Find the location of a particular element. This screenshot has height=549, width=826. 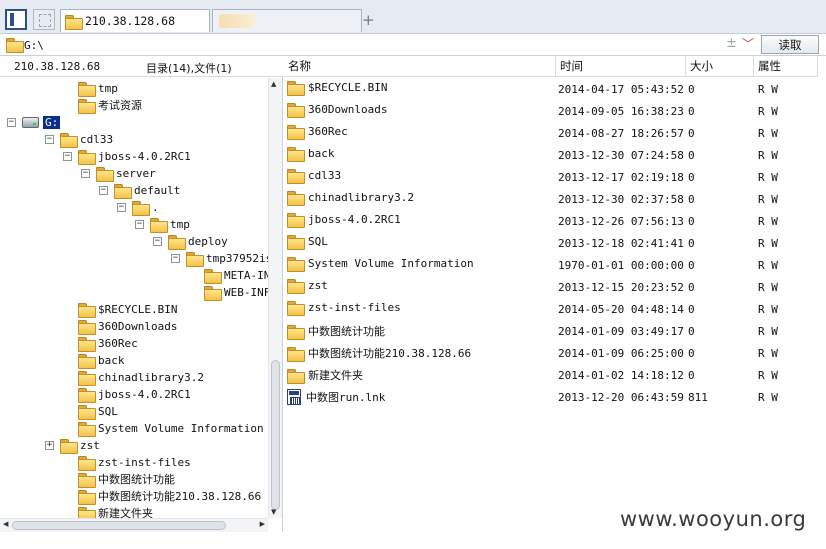

tree-node: zst-inst-files is located at coordinates (134, 462).